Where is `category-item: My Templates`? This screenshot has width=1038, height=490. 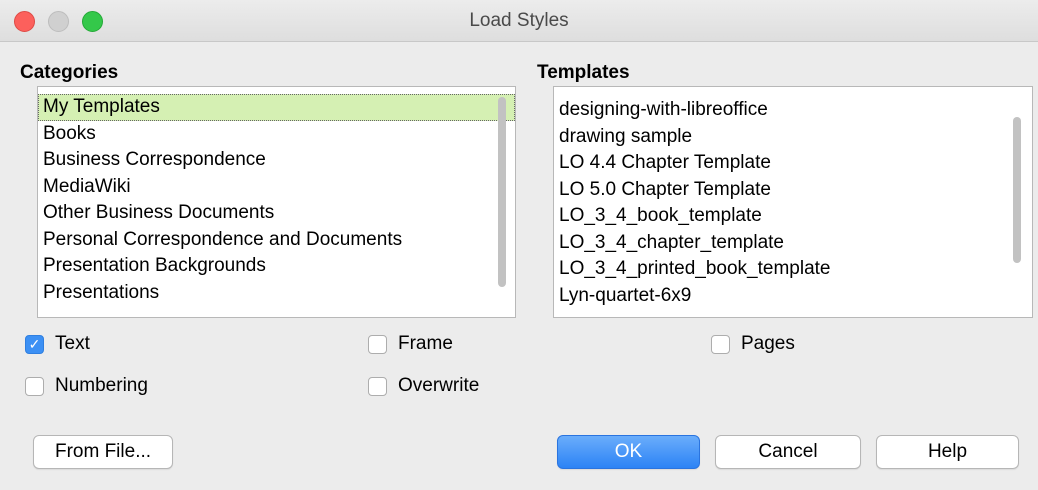
category-item: My Templates is located at coordinates (276, 107).